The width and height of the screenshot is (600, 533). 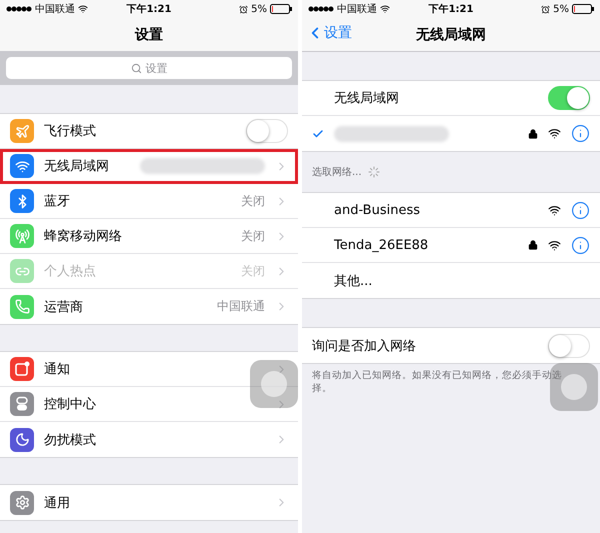 What do you see at coordinates (70, 404) in the screenshot?
I see `setting-label: 控制中心` at bounding box center [70, 404].